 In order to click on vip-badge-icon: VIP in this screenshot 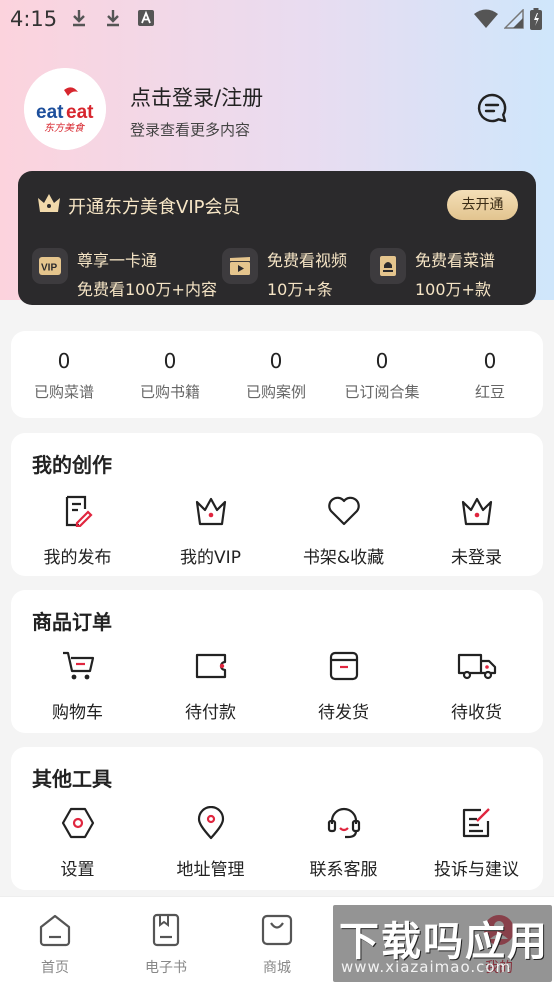, I will do `click(50, 266)`.